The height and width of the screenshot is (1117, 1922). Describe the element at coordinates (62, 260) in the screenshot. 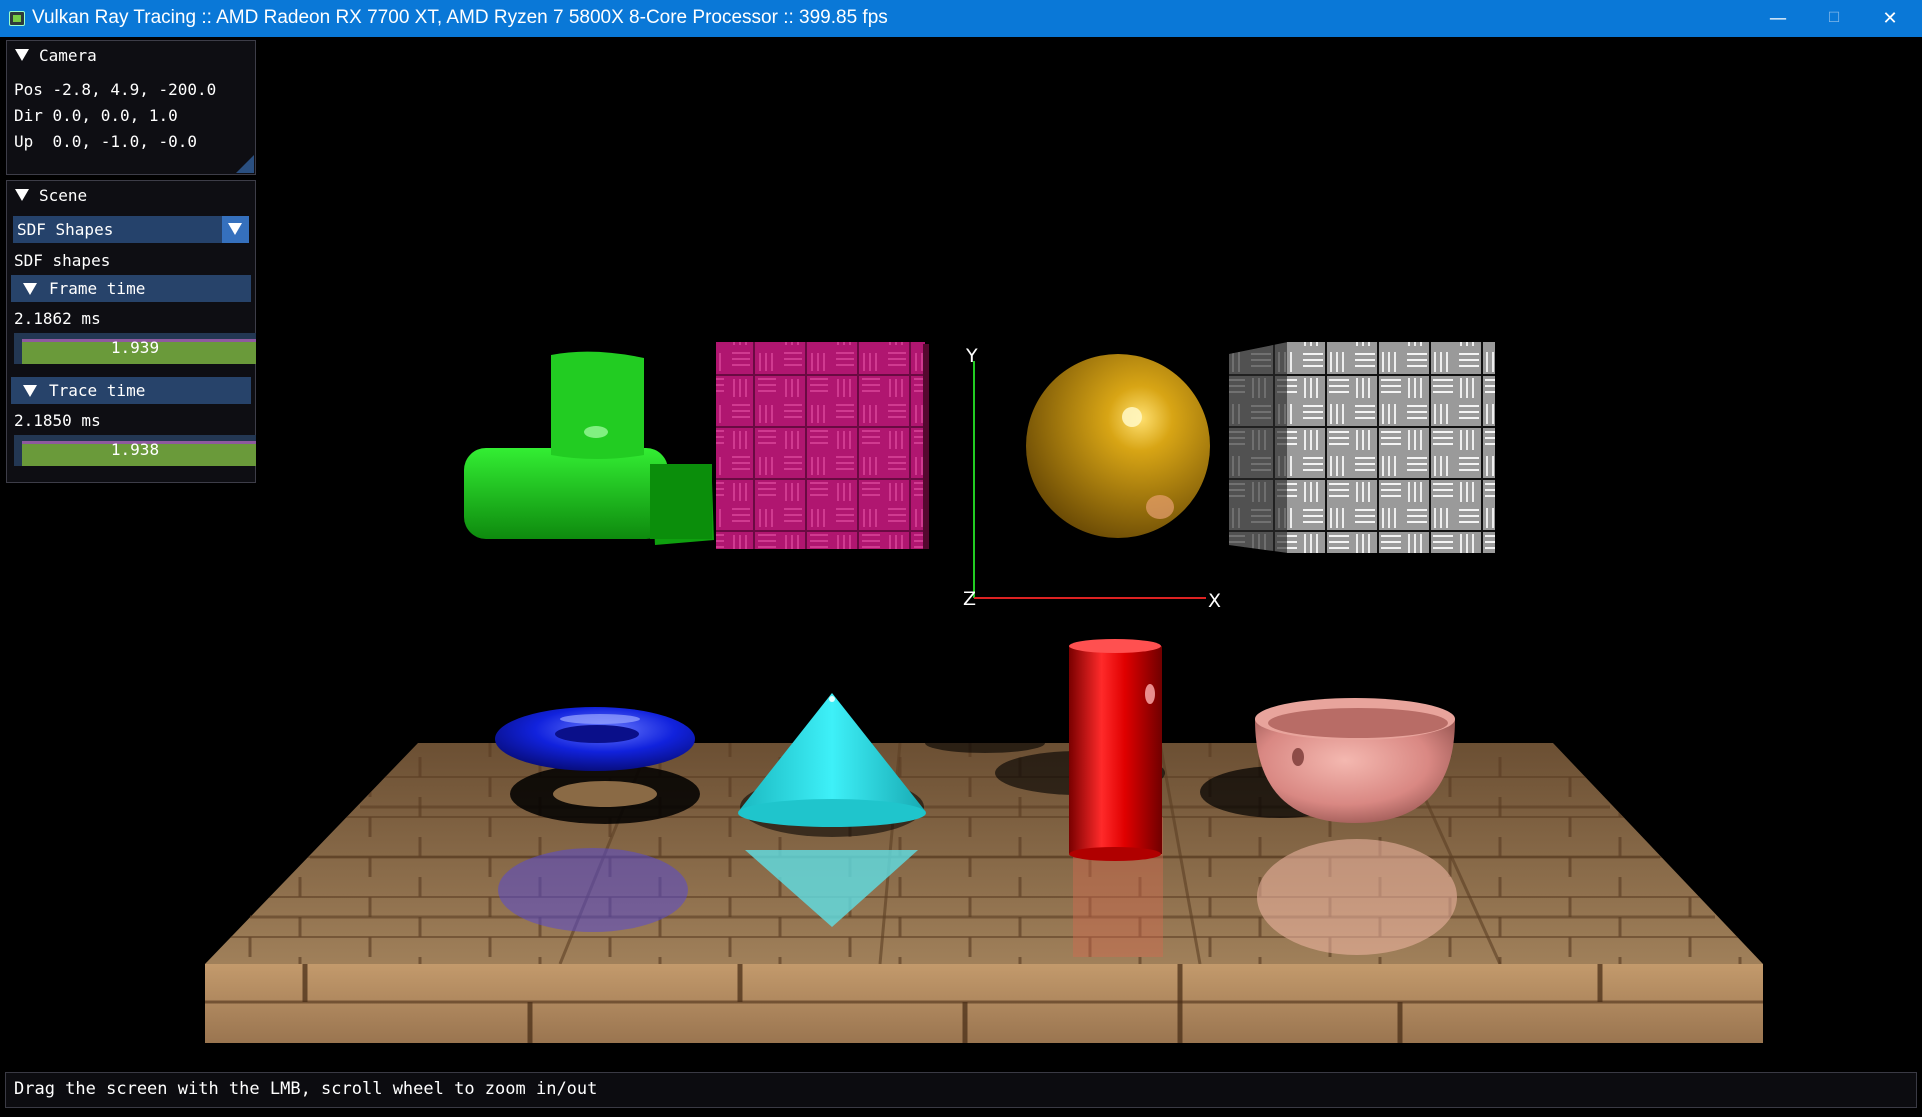

I see `scene-description: SDF shapes` at that location.